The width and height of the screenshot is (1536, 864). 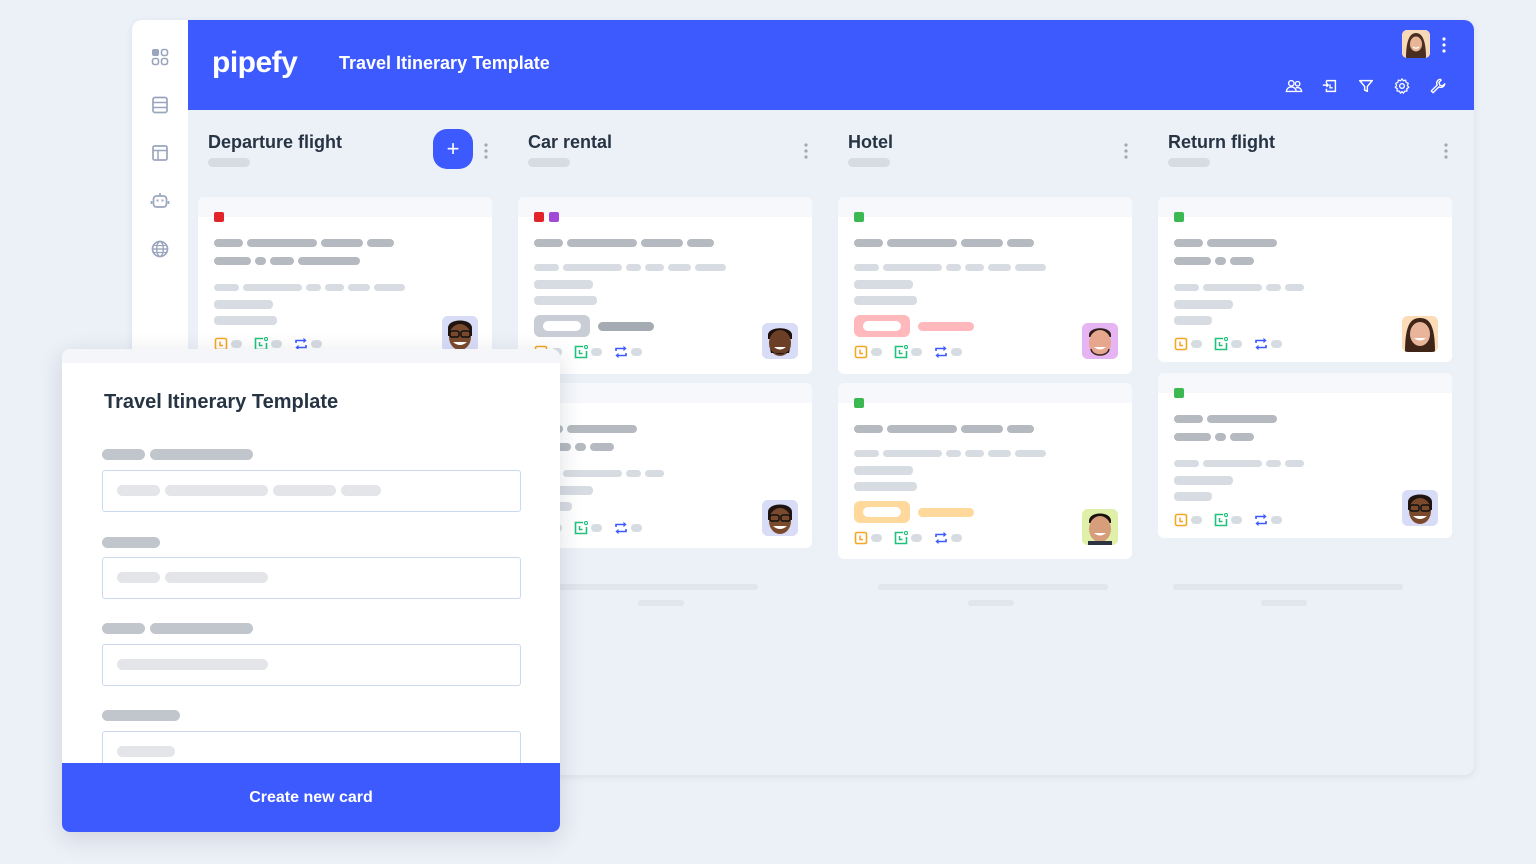 I want to click on create-new-card-button: Create new card, so click(x=311, y=797).